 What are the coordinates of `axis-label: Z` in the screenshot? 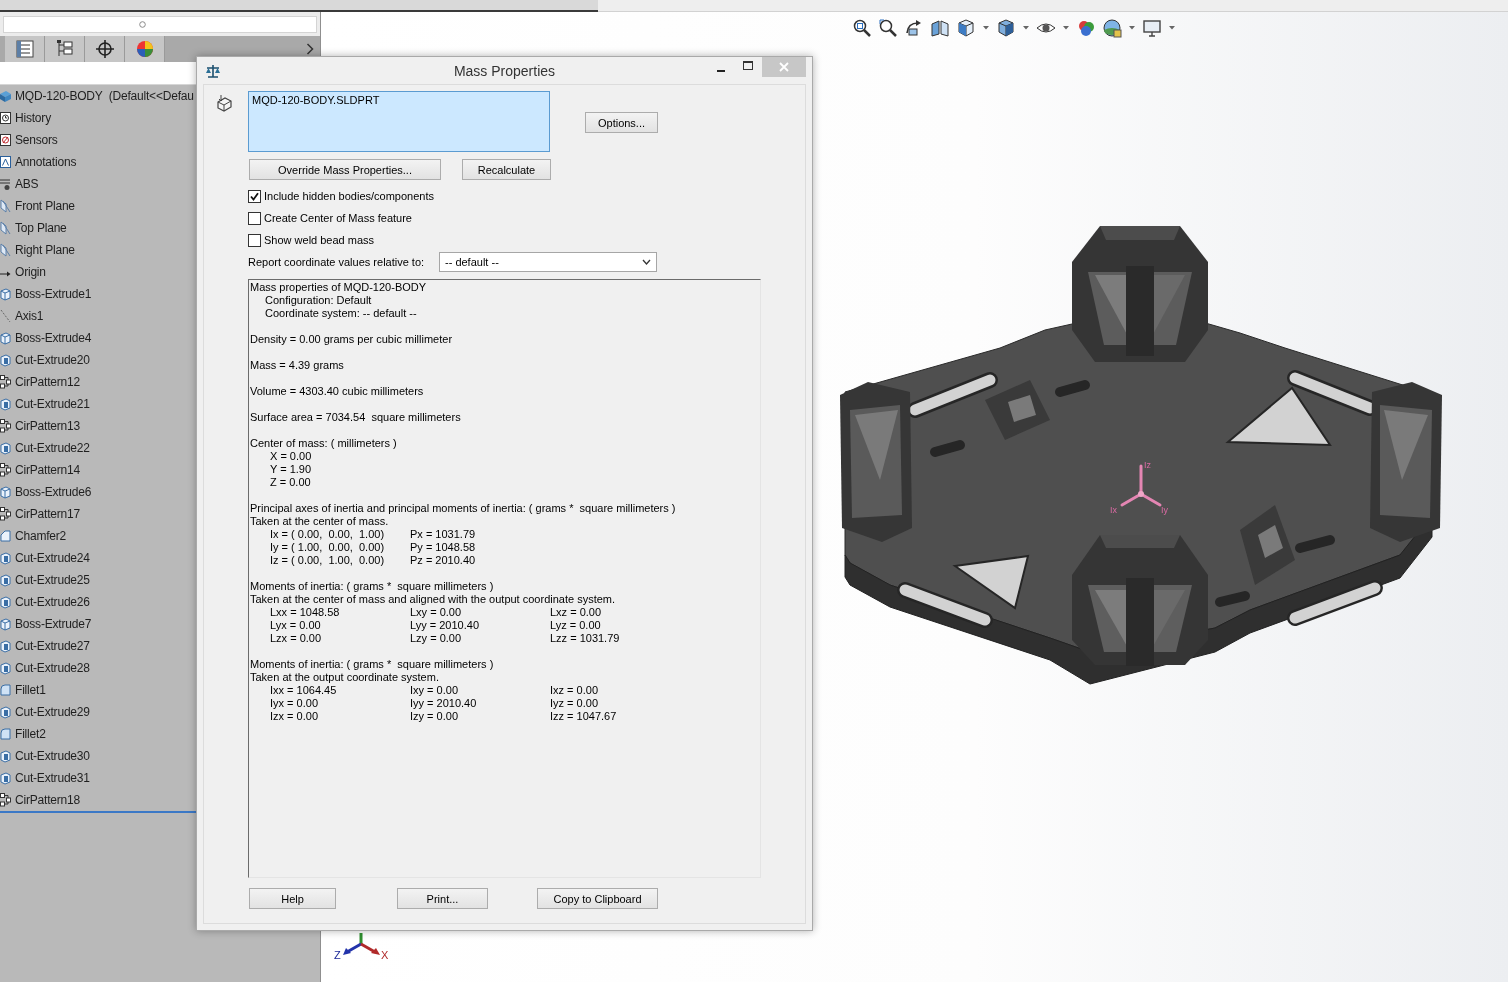 It's located at (337, 955).